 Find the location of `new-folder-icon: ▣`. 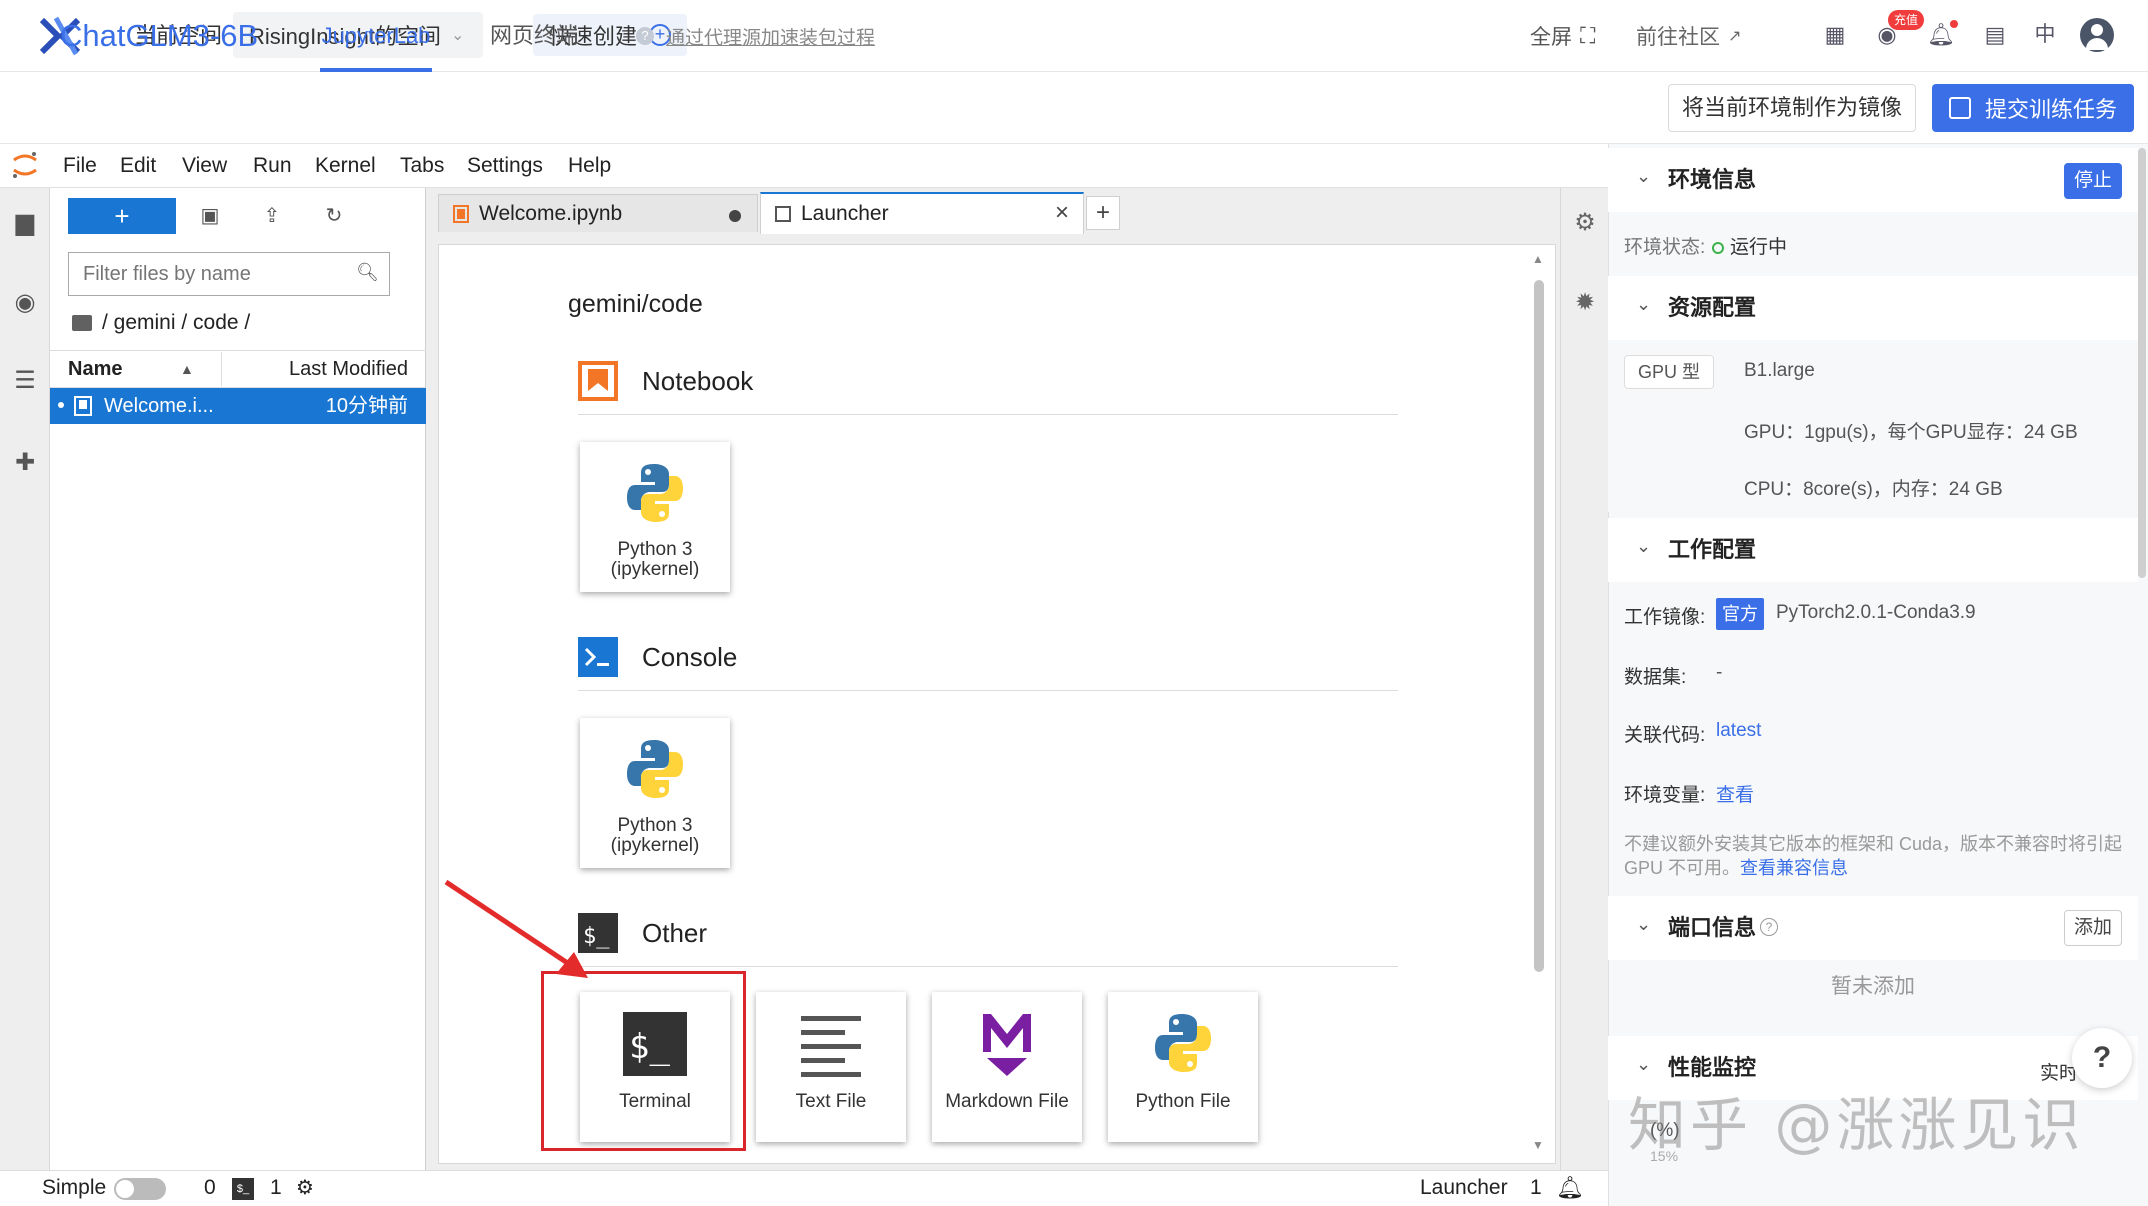

new-folder-icon: ▣ is located at coordinates (210, 216).